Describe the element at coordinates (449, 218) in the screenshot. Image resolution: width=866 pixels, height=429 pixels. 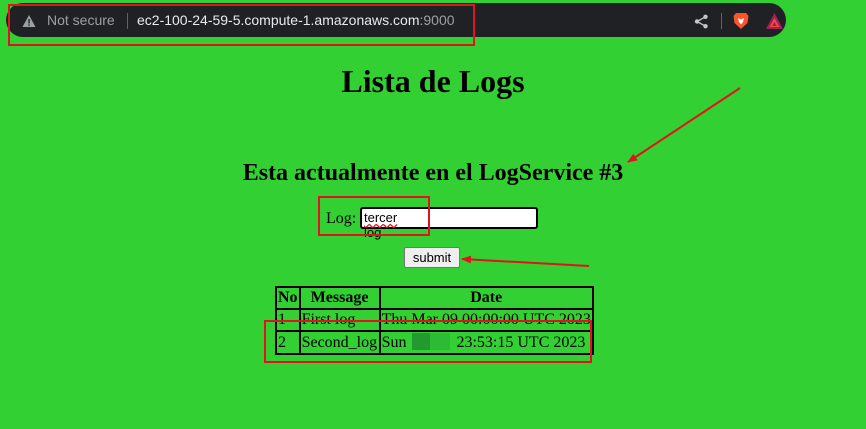
I see `log-input` at that location.